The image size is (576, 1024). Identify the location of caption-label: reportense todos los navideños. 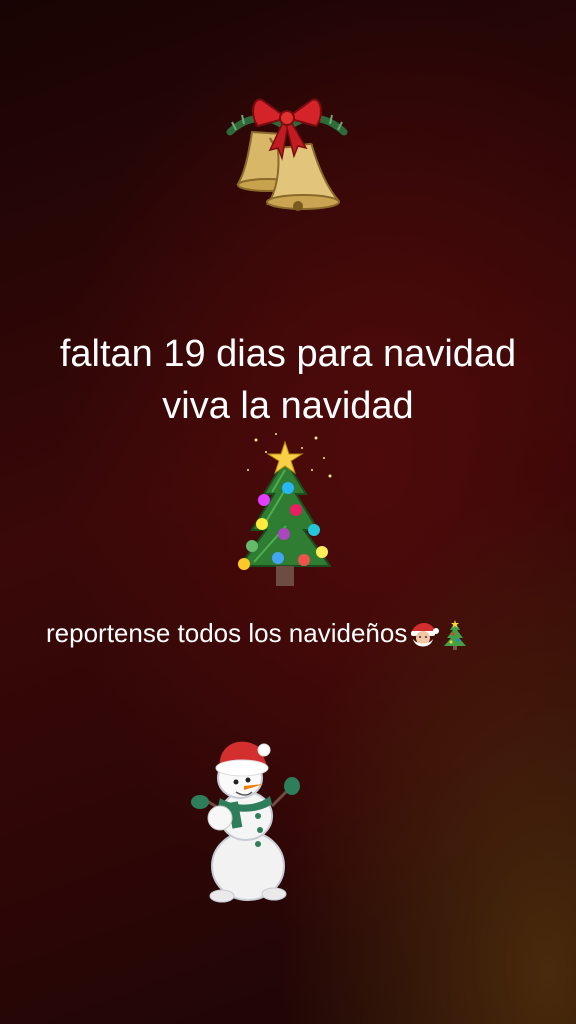
(227, 633).